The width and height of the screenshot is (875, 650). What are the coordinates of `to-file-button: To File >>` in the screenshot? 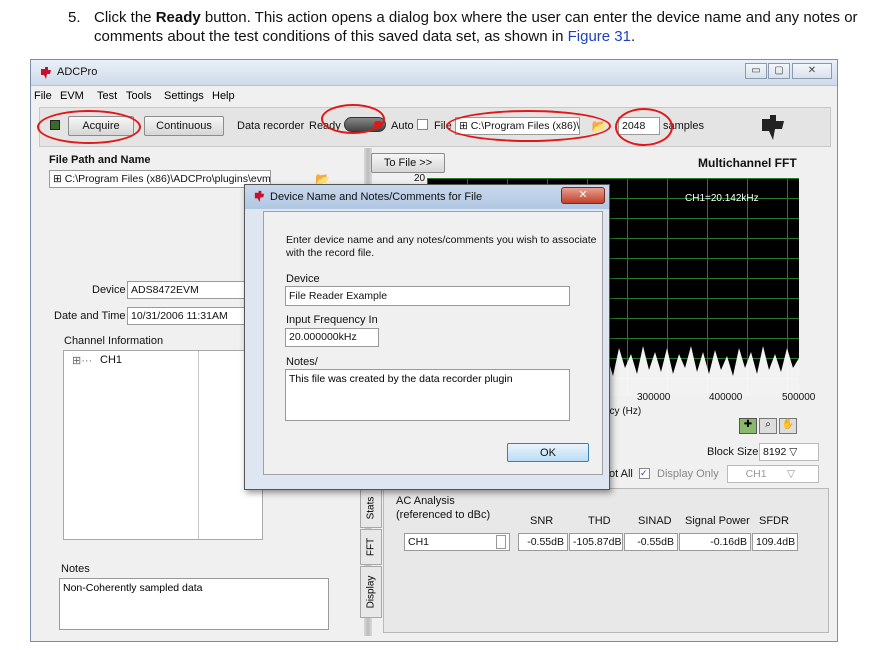 It's located at (408, 163).